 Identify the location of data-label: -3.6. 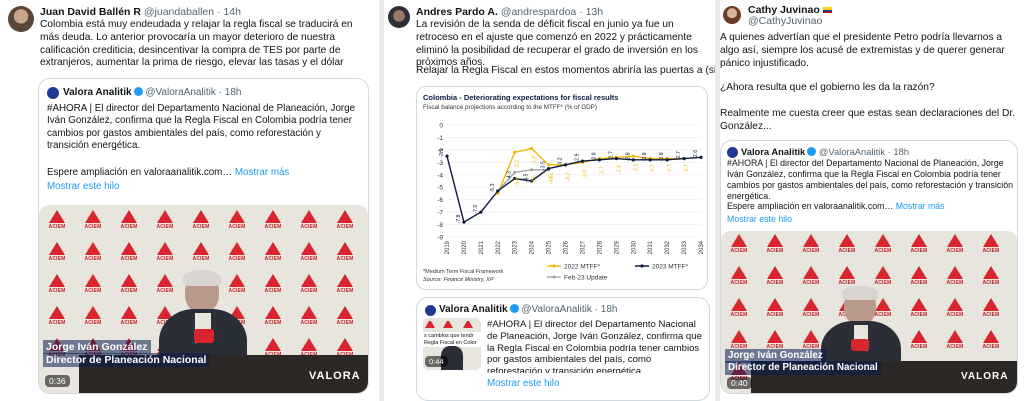
(535, 179).